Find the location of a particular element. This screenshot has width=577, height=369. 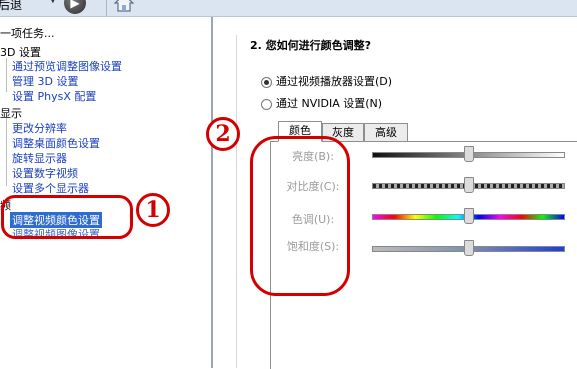

tree-item-multiple-displays: 设置多个显示器 is located at coordinates (50, 188).